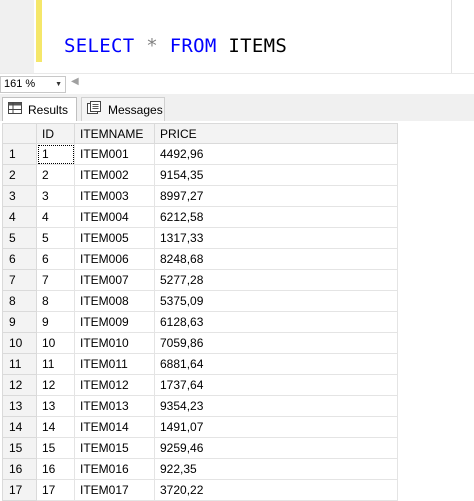 This screenshot has width=474, height=501. I want to click on sql-query-text: SELECT * FROM ITEMS, so click(175, 46).